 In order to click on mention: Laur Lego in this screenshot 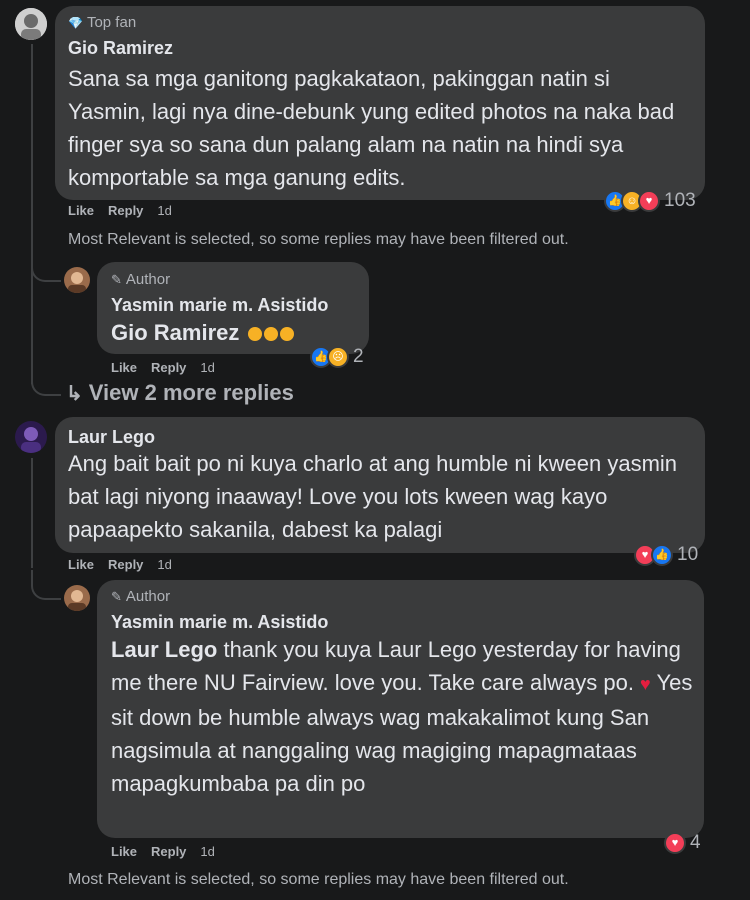, I will do `click(164, 649)`.